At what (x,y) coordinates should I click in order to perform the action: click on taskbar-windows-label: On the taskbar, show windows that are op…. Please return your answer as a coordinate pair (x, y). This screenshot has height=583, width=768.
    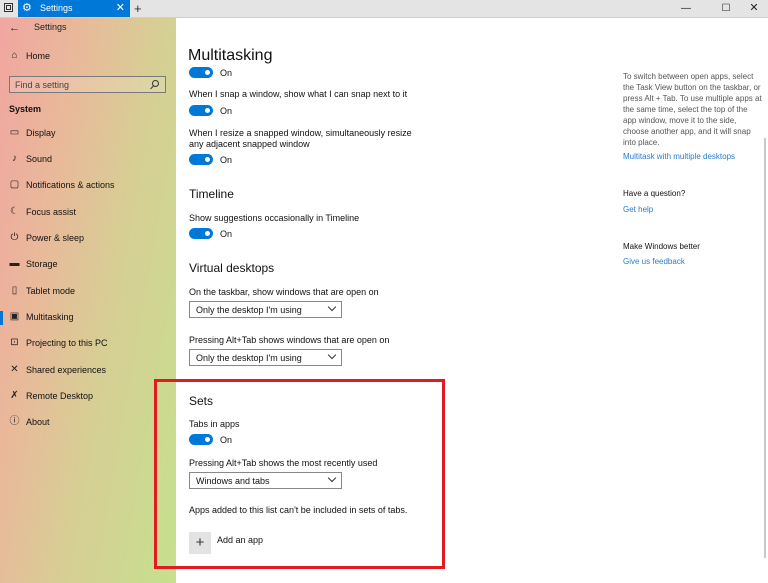
    Looking at the image, I should click on (284, 292).